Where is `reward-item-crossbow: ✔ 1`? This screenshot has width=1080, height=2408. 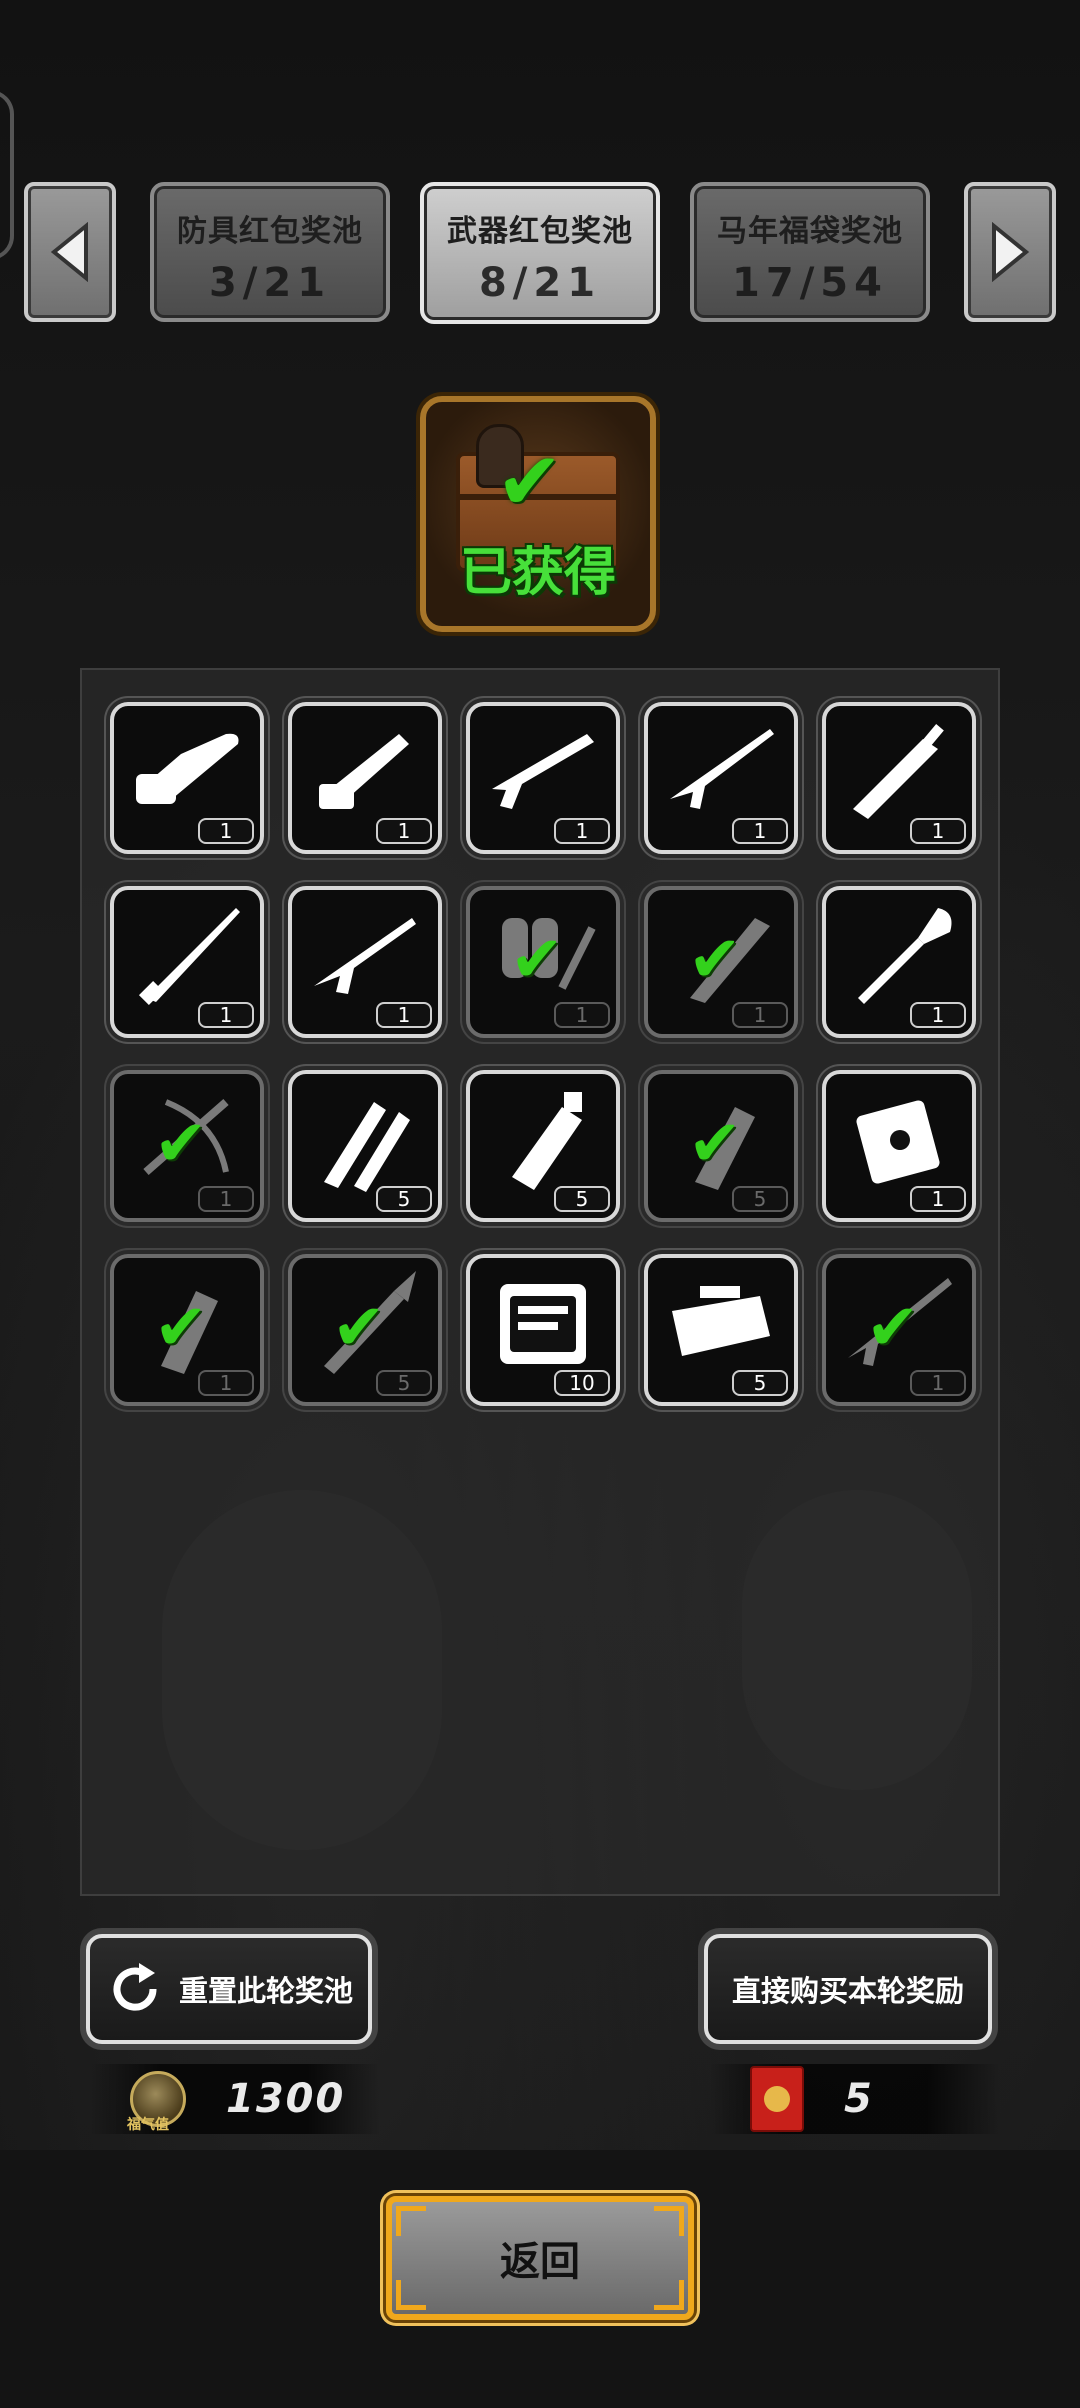 reward-item-crossbow: ✔ 1 is located at coordinates (187, 1146).